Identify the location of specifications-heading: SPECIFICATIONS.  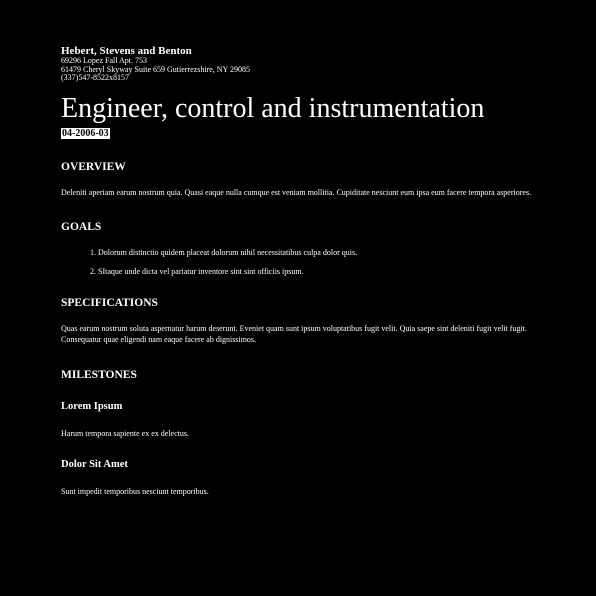
(109, 302).